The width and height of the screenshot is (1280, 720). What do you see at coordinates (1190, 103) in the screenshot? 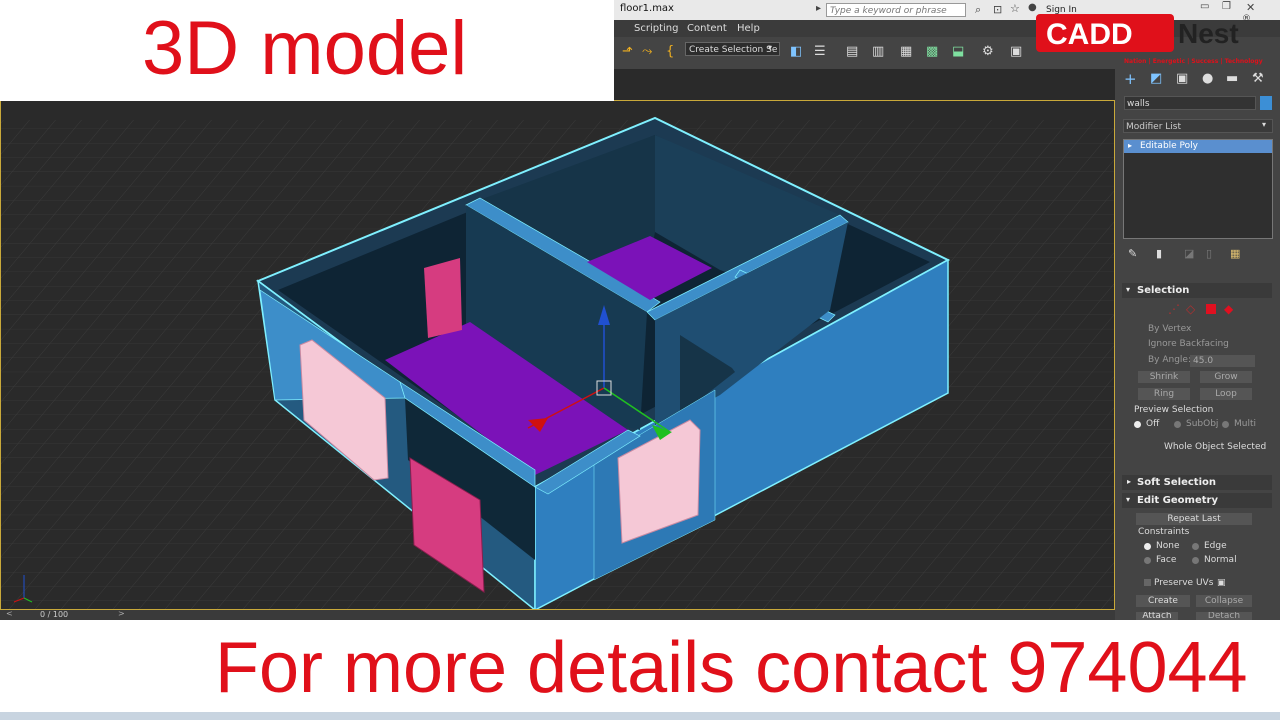
I see `object-name-field: walls` at bounding box center [1190, 103].